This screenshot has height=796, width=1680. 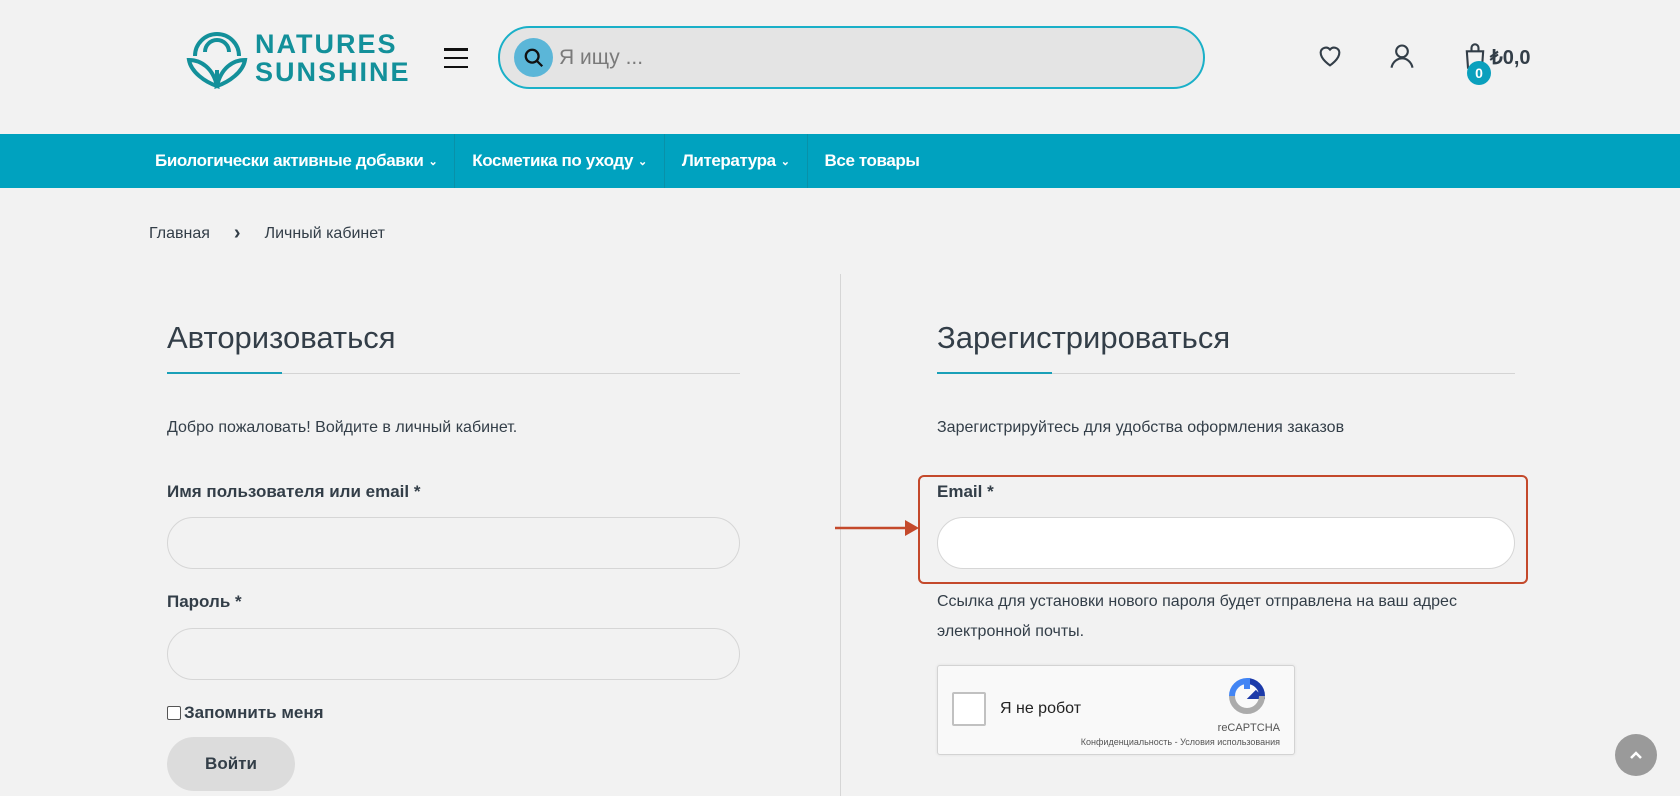 What do you see at coordinates (1479, 73) in the screenshot?
I see `cart-count-badge: 0` at bounding box center [1479, 73].